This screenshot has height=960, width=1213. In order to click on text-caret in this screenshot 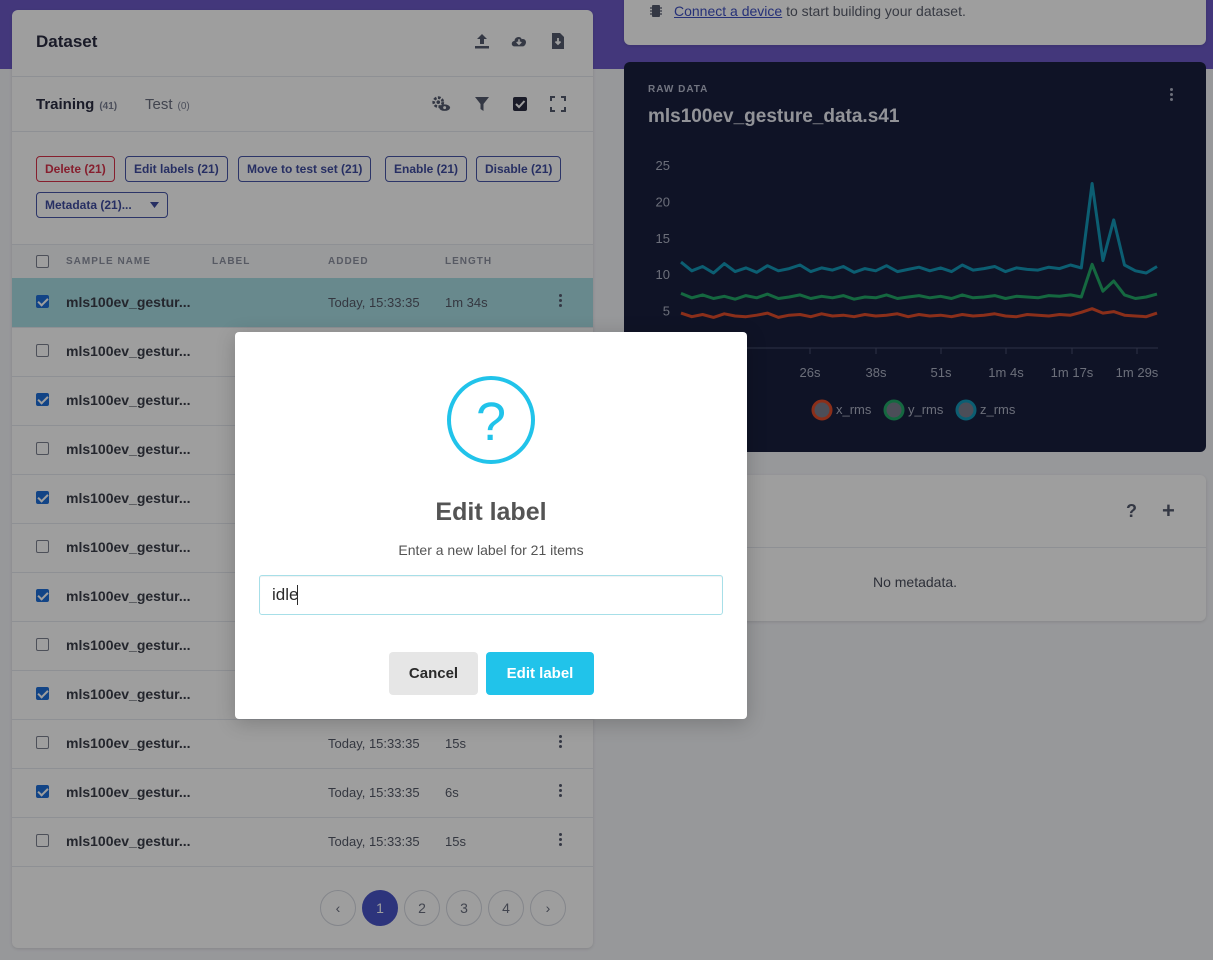, I will do `click(297, 595)`.